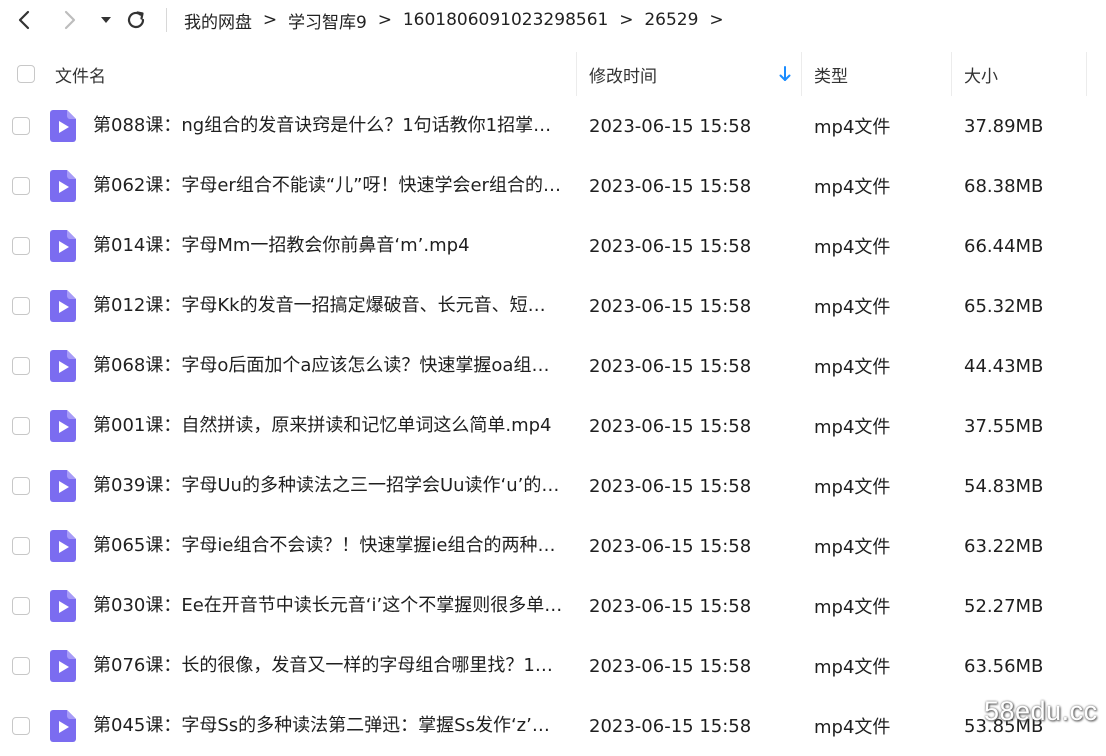  I want to click on file-name: 第062课：字母er组合不能读“儿”呀！快速学会er组合的正确读音.mp4, so click(328, 186).